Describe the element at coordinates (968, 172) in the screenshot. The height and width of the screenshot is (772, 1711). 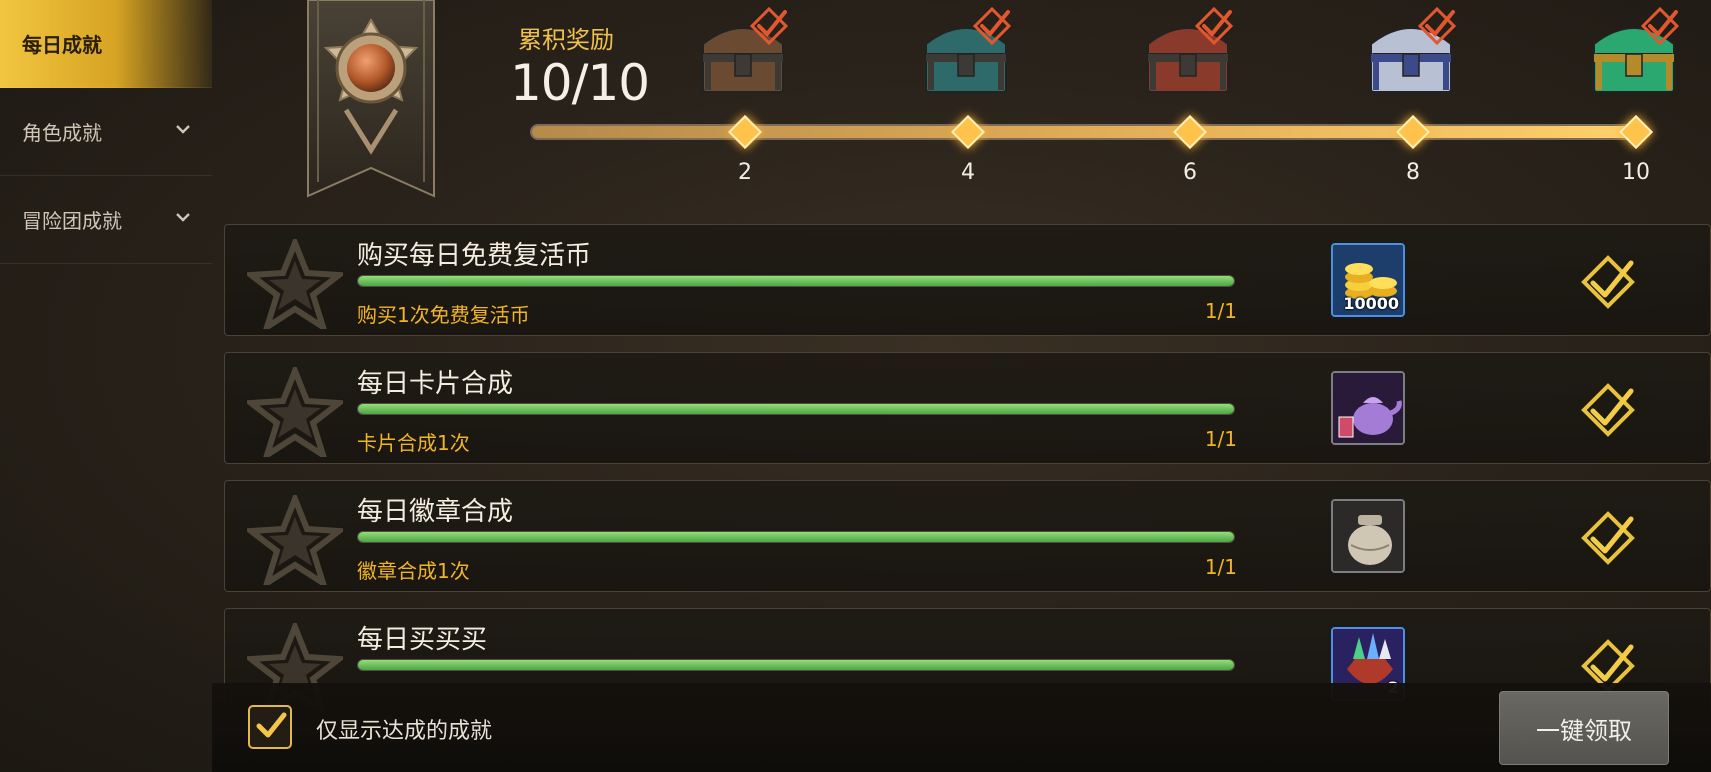
I see `milestone-label: 4` at that location.